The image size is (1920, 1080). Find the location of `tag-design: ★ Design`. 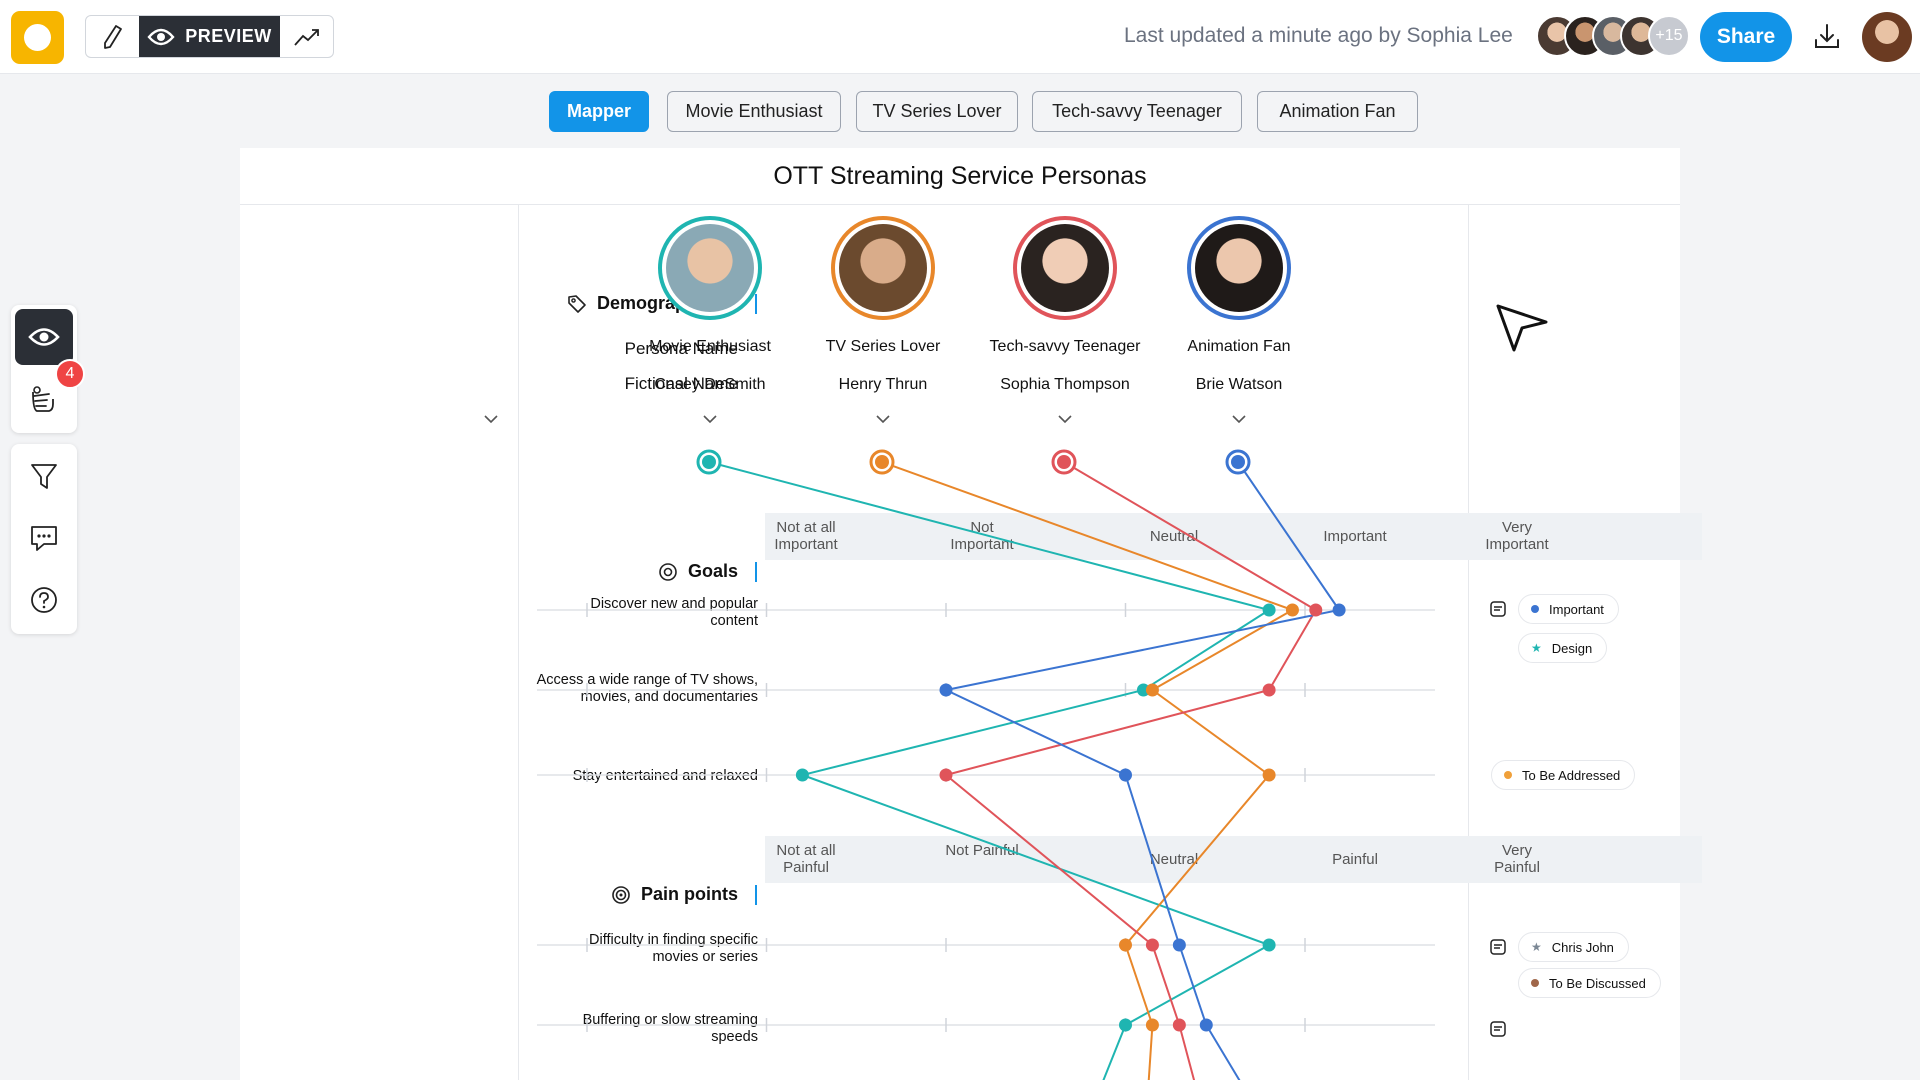

tag-design: ★ Design is located at coordinates (1563, 648).